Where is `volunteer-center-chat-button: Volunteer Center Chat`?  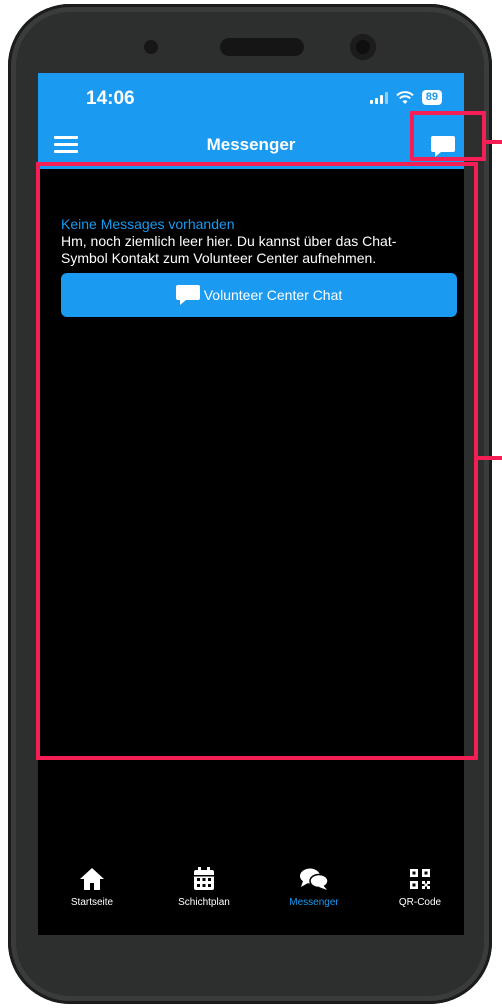 volunteer-center-chat-button: Volunteer Center Chat is located at coordinates (259, 295).